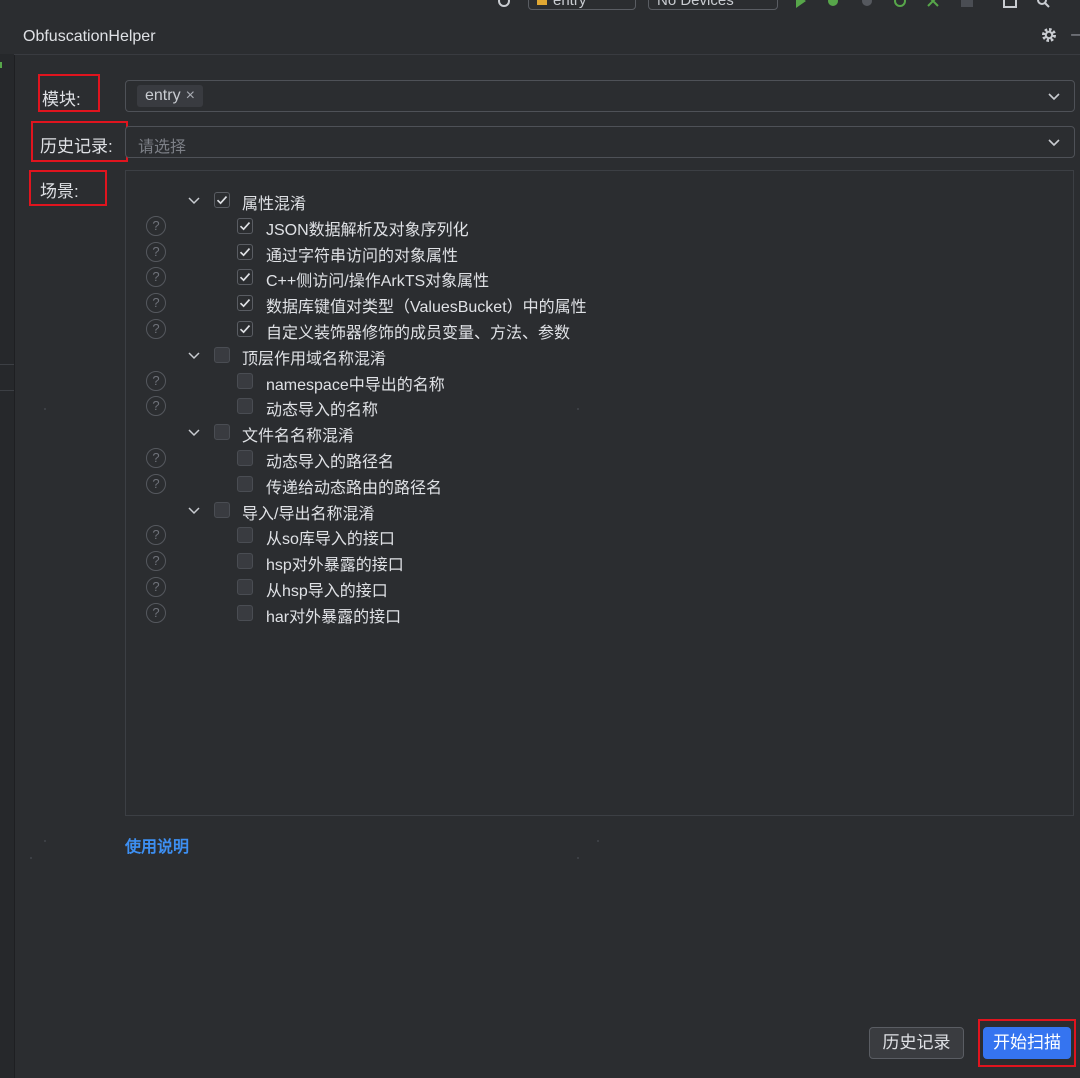 Image resolution: width=1080 pixels, height=1078 pixels. I want to click on module-chip-label: entry, so click(163, 95).